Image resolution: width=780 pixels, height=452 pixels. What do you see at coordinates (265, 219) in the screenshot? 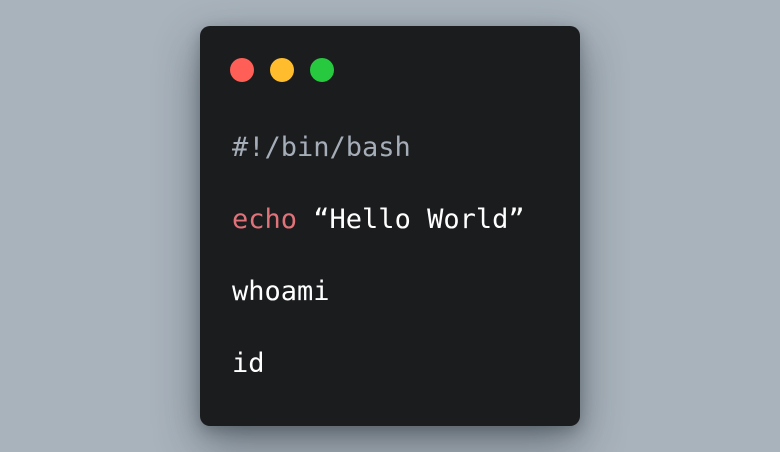
I see `echo-keyword: echo` at bounding box center [265, 219].